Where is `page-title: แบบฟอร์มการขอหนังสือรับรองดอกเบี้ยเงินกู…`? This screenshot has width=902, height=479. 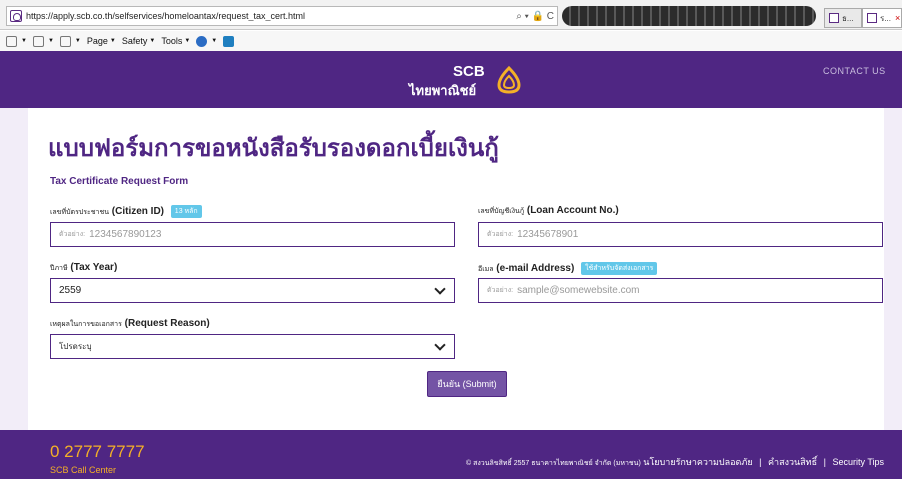
page-title: แบบฟอร์มการขอหนังสือรับรองดอกเบี้ยเงินกู… is located at coordinates (273, 148).